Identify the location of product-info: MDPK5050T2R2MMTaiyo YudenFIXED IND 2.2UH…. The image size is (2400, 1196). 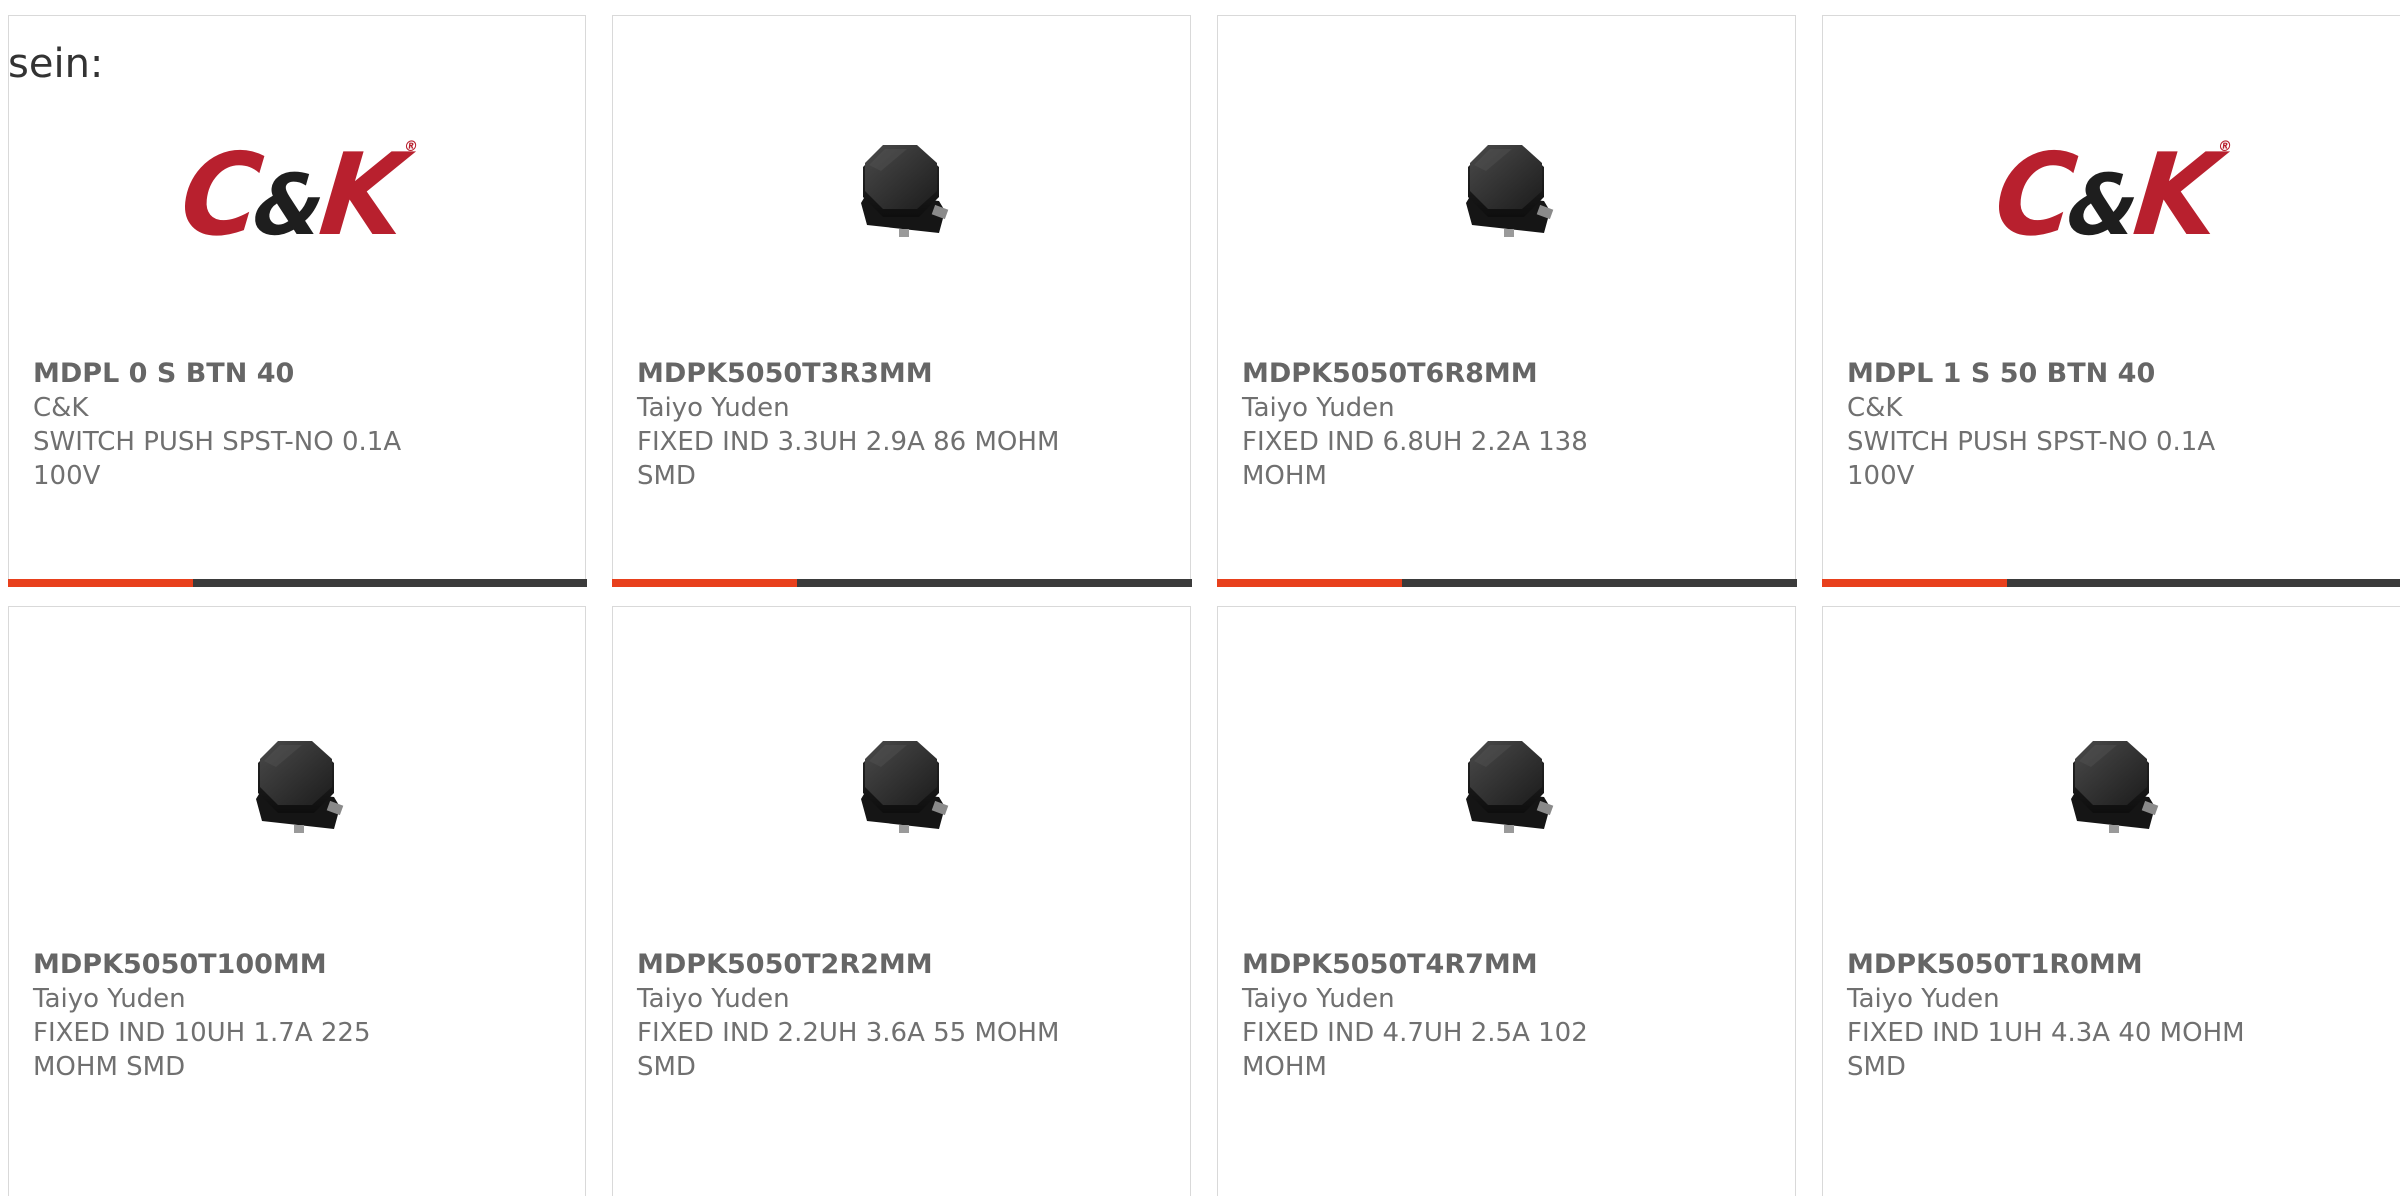
(901, 1016).